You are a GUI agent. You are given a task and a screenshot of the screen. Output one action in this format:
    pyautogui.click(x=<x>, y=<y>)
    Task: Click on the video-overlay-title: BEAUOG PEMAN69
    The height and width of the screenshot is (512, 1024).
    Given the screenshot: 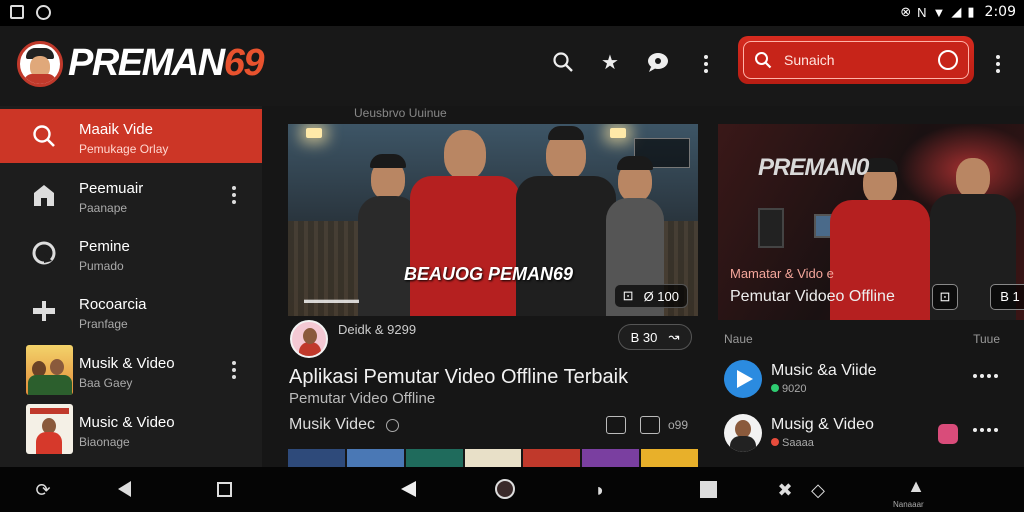 What is the action you would take?
    pyautogui.click(x=489, y=274)
    